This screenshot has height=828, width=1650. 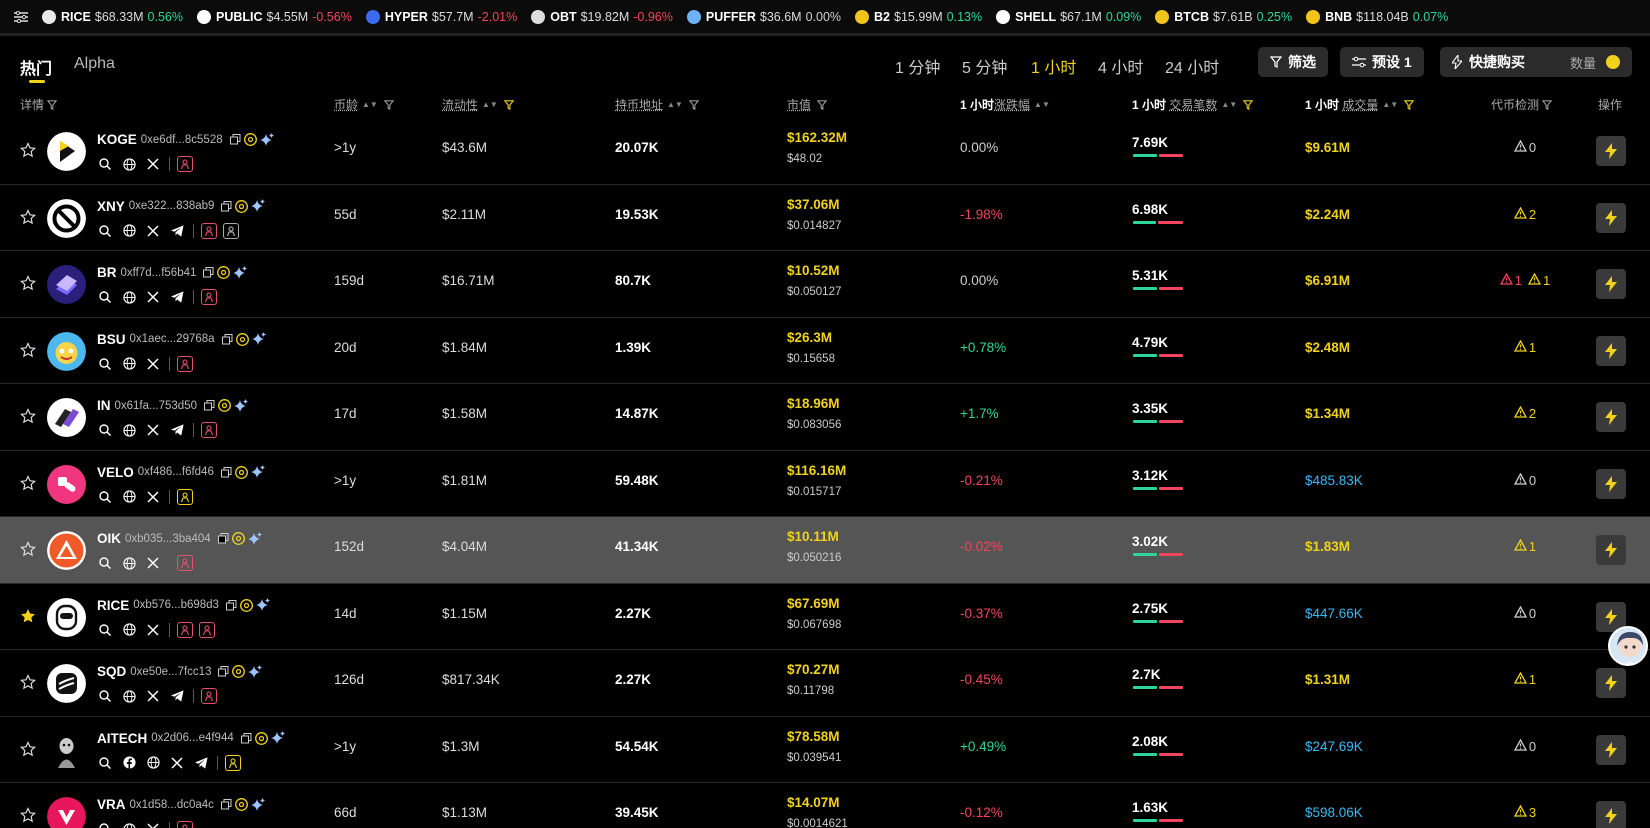 What do you see at coordinates (122, 738) in the screenshot?
I see `token-symbol: AITECH` at bounding box center [122, 738].